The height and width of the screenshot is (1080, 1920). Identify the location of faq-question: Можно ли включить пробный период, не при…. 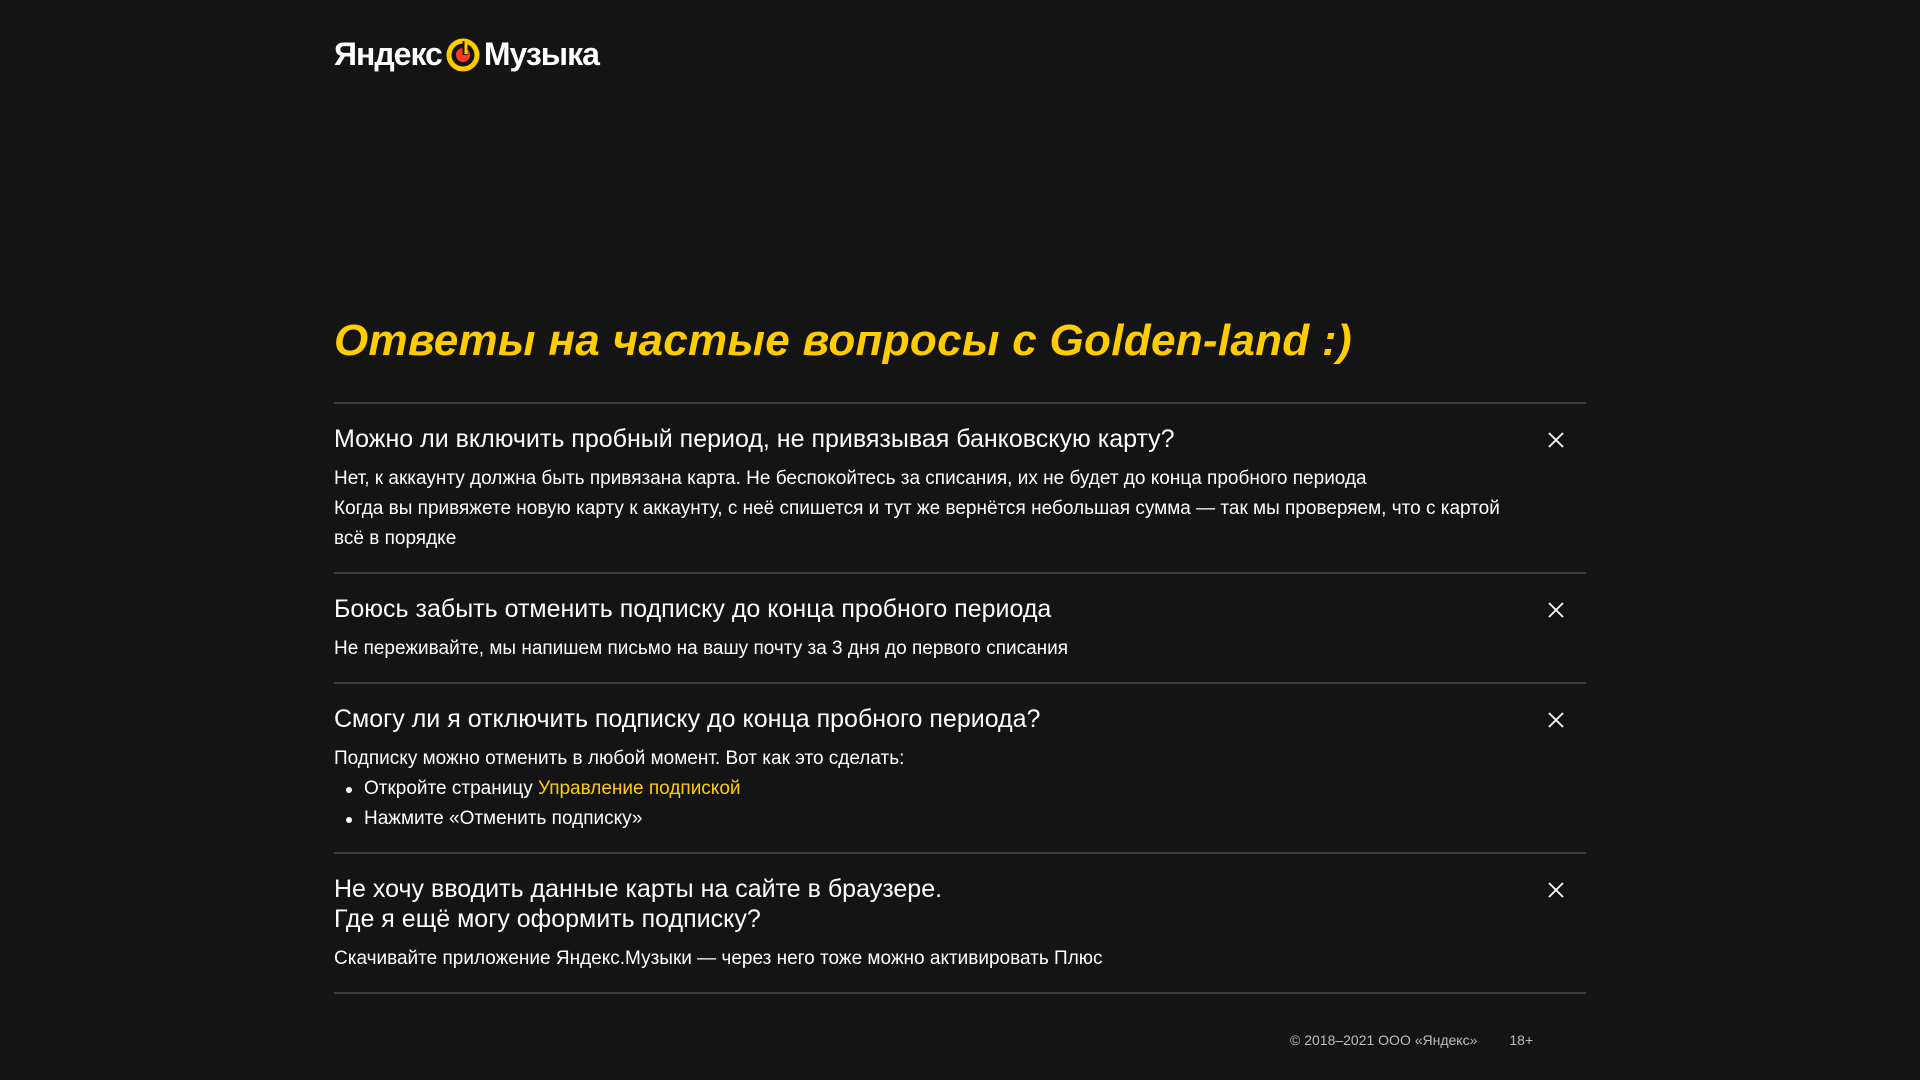
(930, 439).